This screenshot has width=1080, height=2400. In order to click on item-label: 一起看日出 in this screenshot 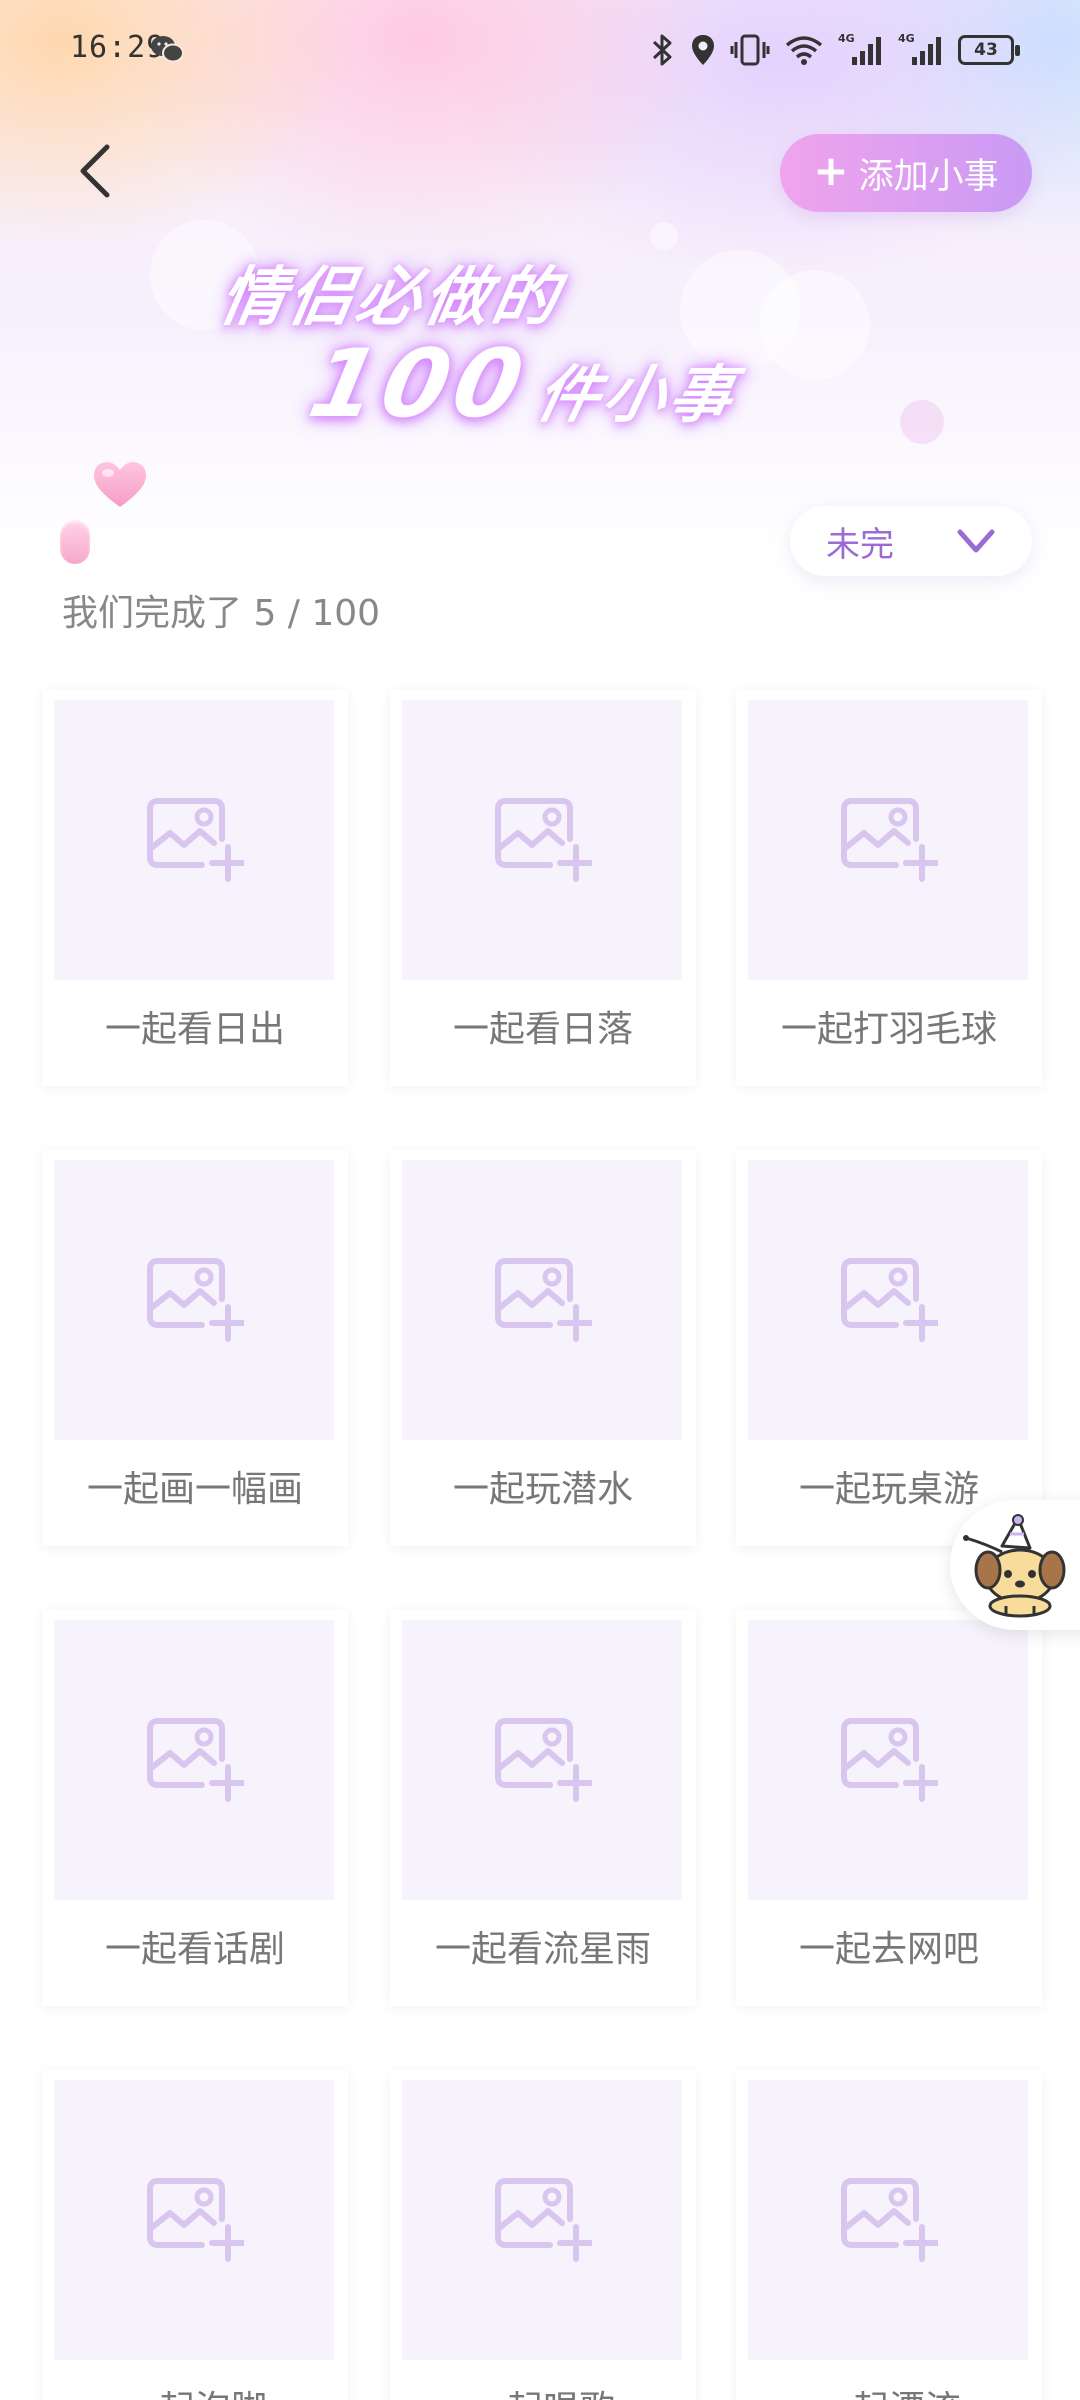, I will do `click(194, 1029)`.